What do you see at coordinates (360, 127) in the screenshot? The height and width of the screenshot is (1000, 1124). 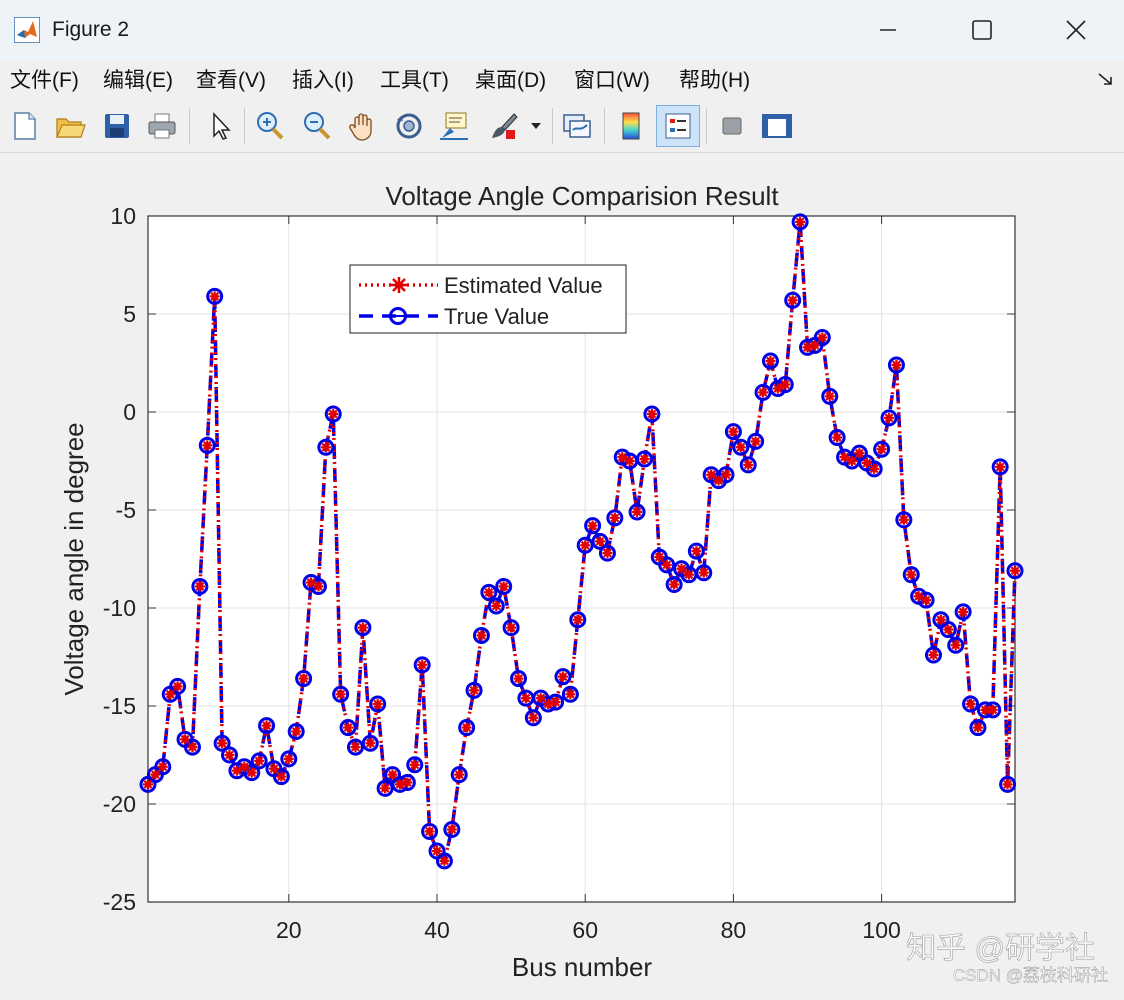 I see `pan-hand-icon` at bounding box center [360, 127].